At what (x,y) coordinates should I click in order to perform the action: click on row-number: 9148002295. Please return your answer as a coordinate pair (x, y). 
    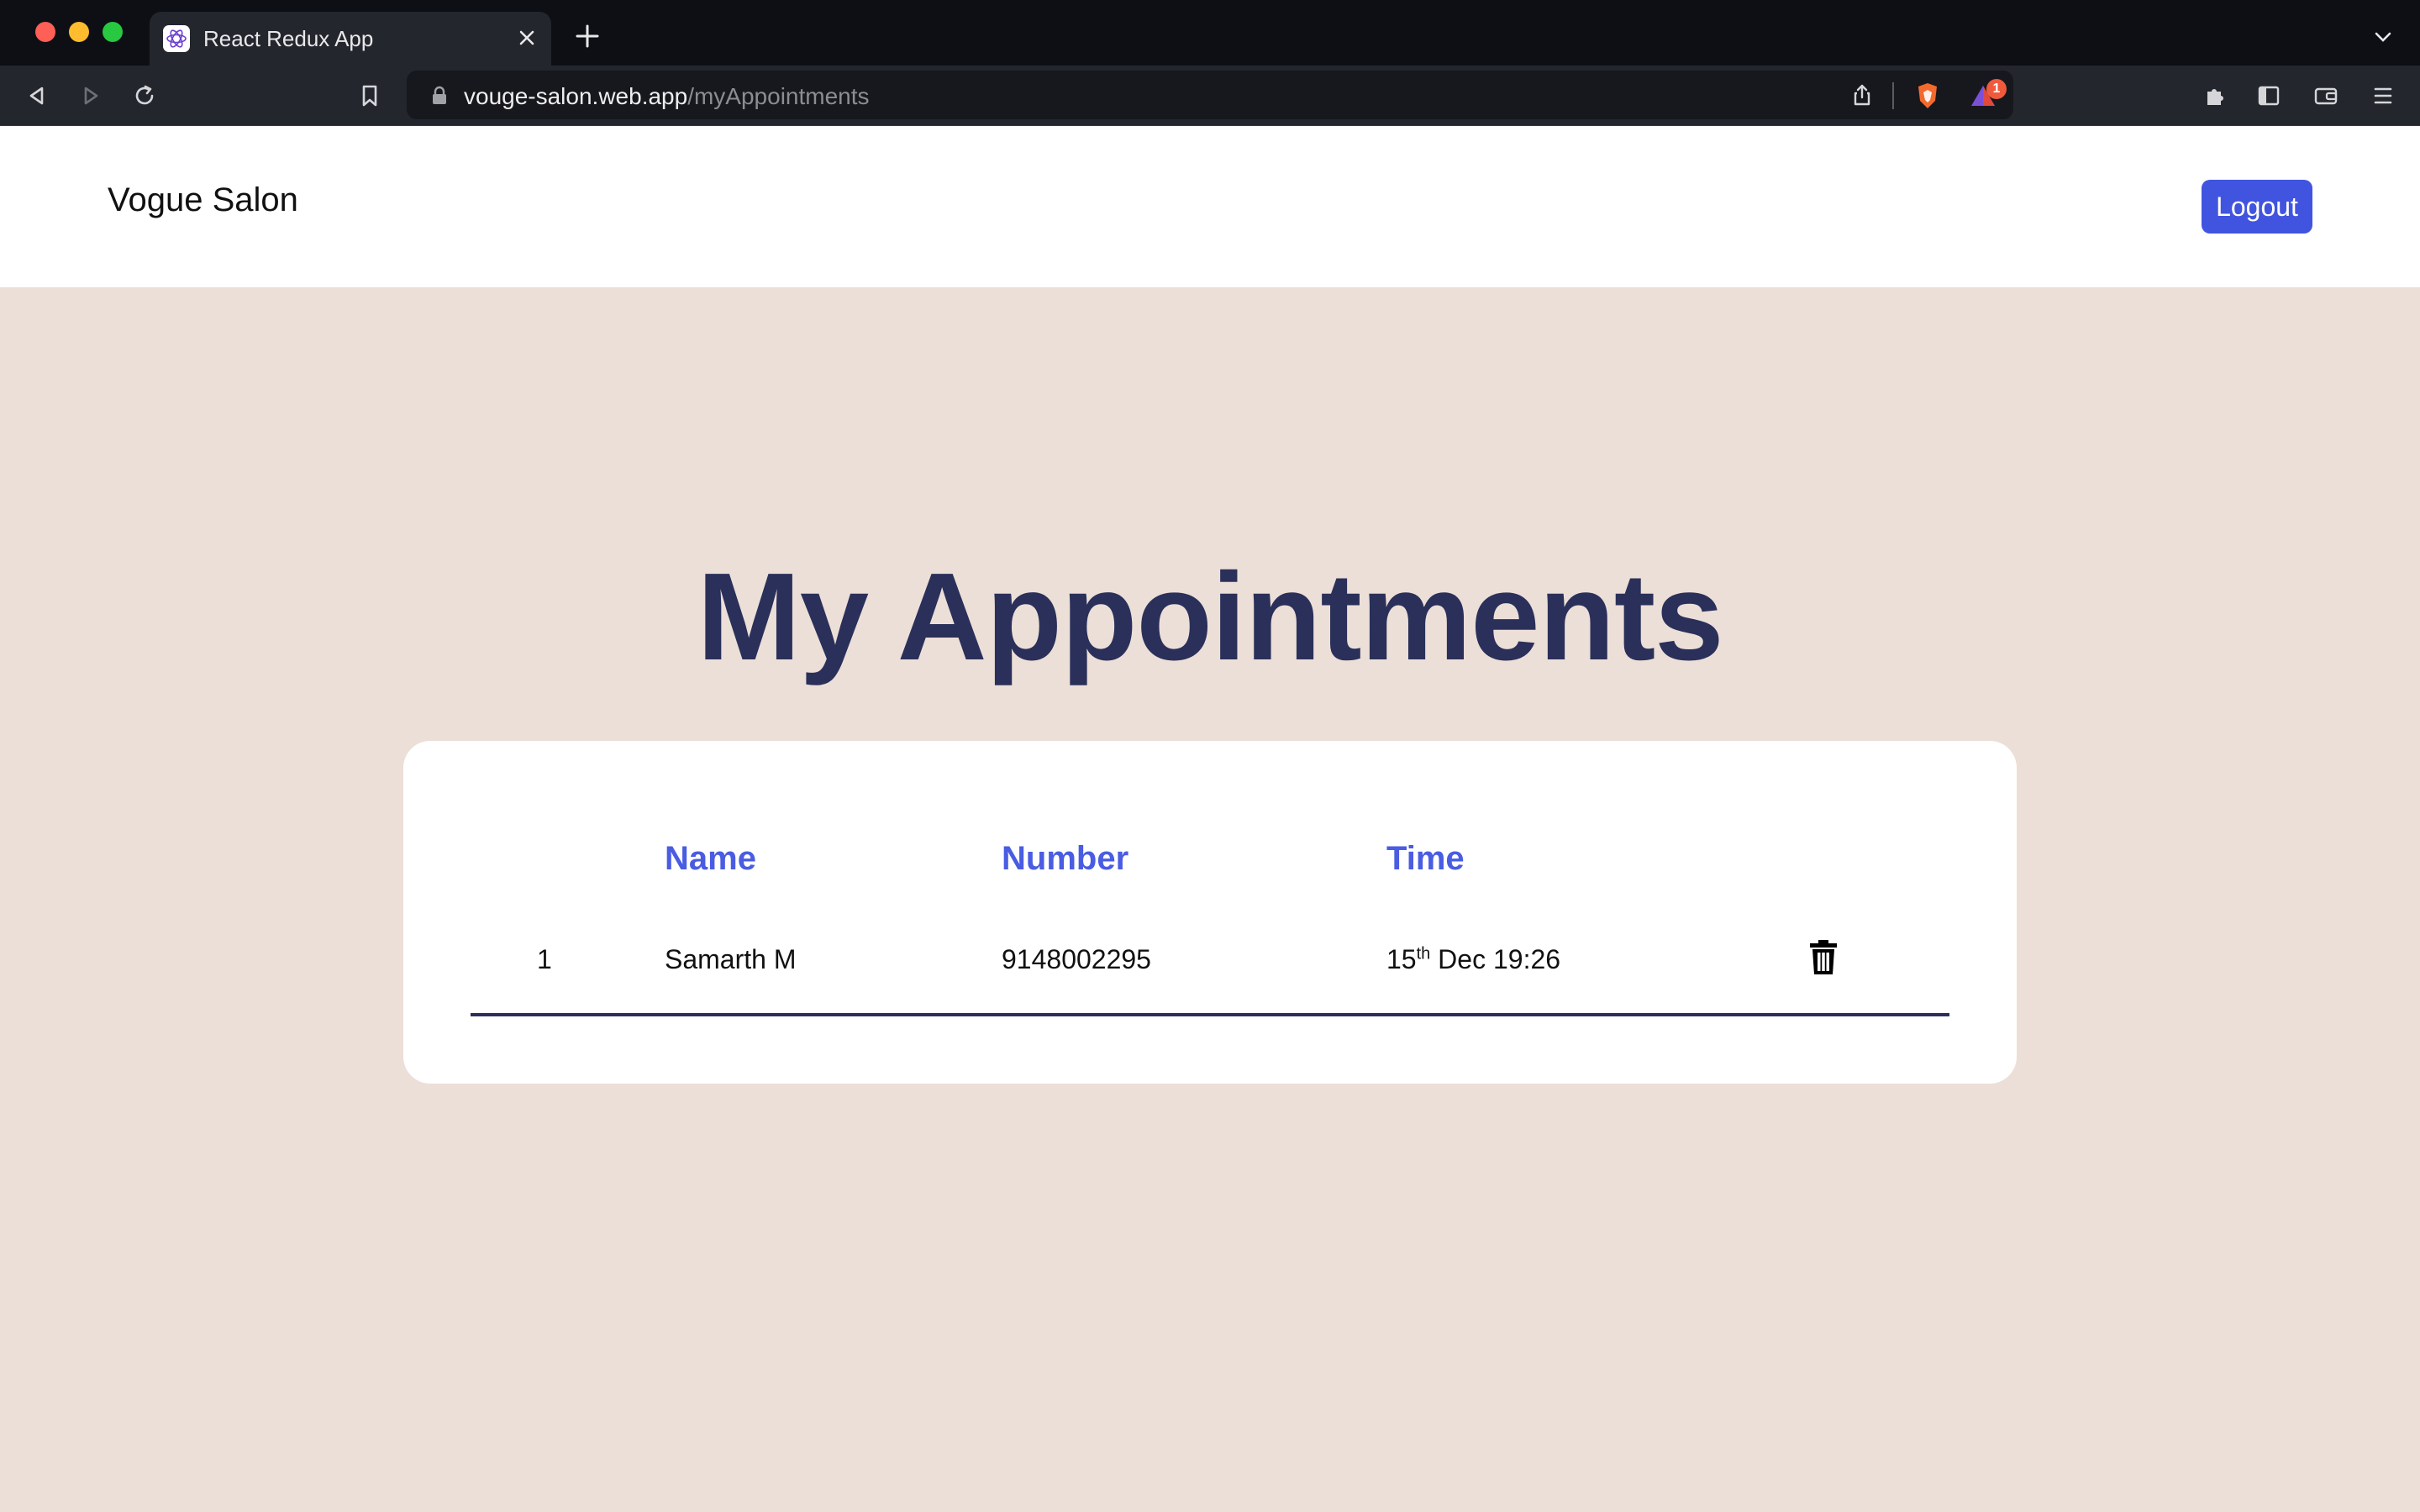
    Looking at the image, I should click on (1076, 959).